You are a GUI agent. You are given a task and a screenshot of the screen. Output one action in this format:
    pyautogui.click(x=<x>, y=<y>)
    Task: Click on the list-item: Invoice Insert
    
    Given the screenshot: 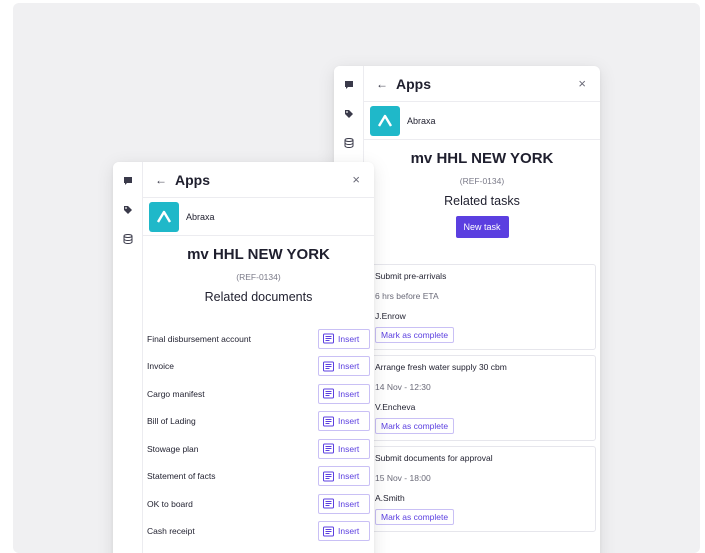 What is the action you would take?
    pyautogui.click(x=258, y=367)
    